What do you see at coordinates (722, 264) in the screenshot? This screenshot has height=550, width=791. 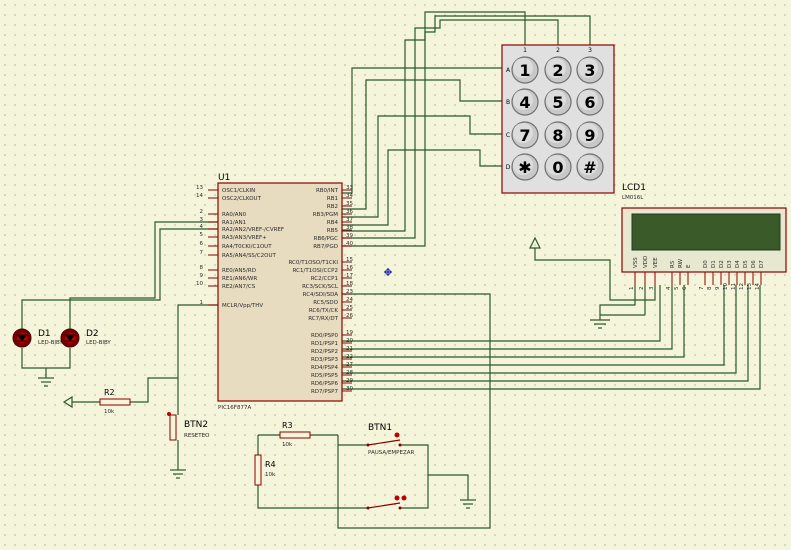 I see `lcd-pin-name: D2` at bounding box center [722, 264].